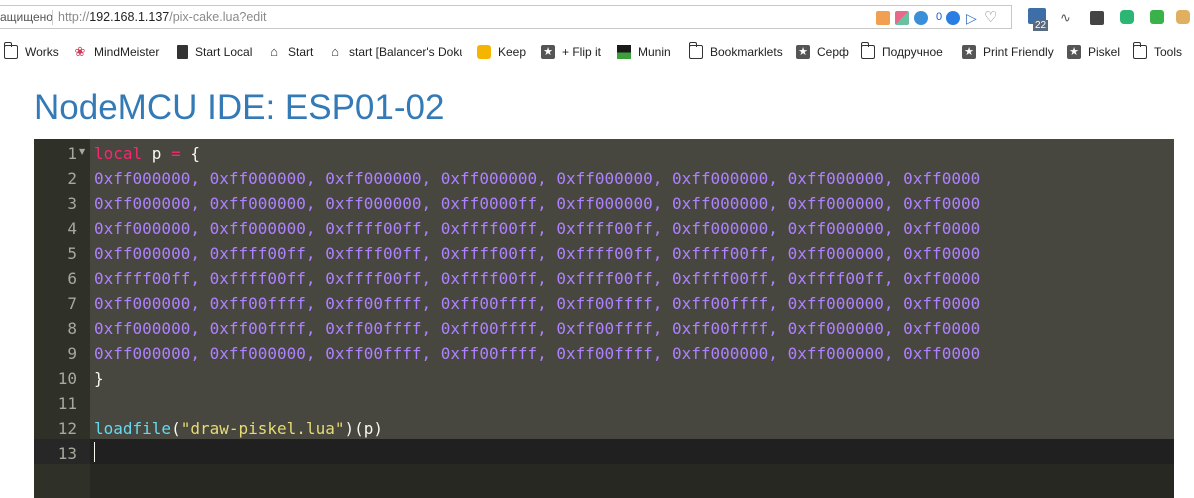 The image size is (1194, 498). I want to click on bookmark-label: Серф, so click(833, 52).